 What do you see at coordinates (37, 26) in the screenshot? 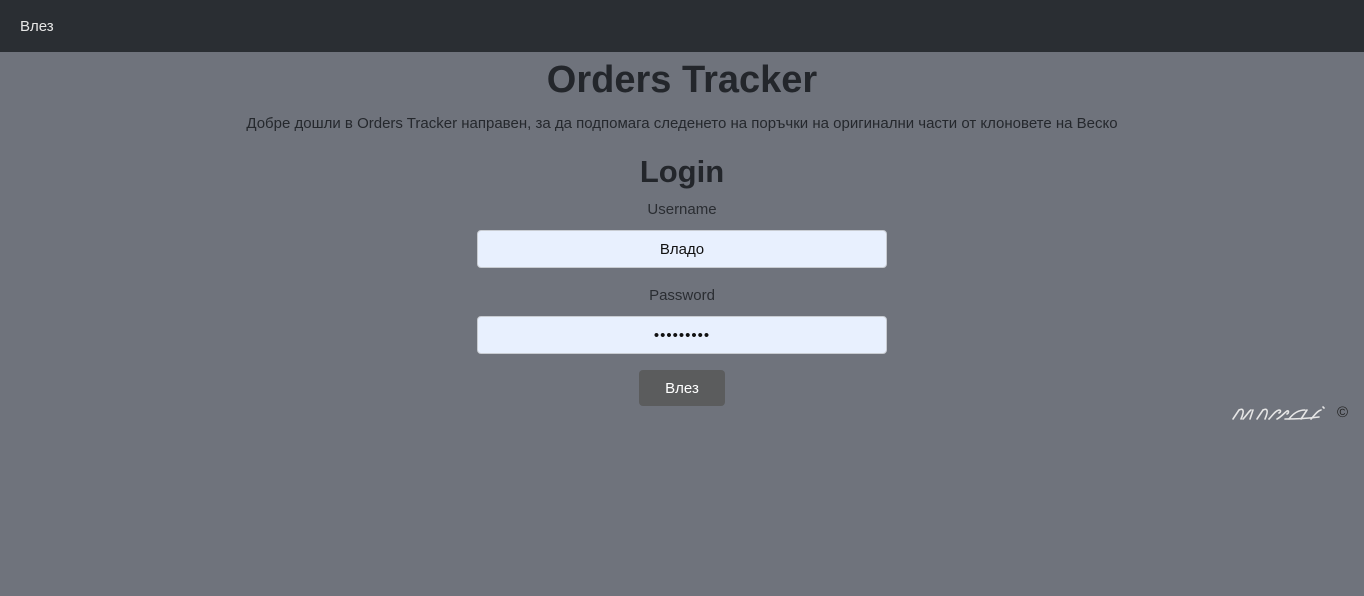
I see `nav-login-link: Влез` at bounding box center [37, 26].